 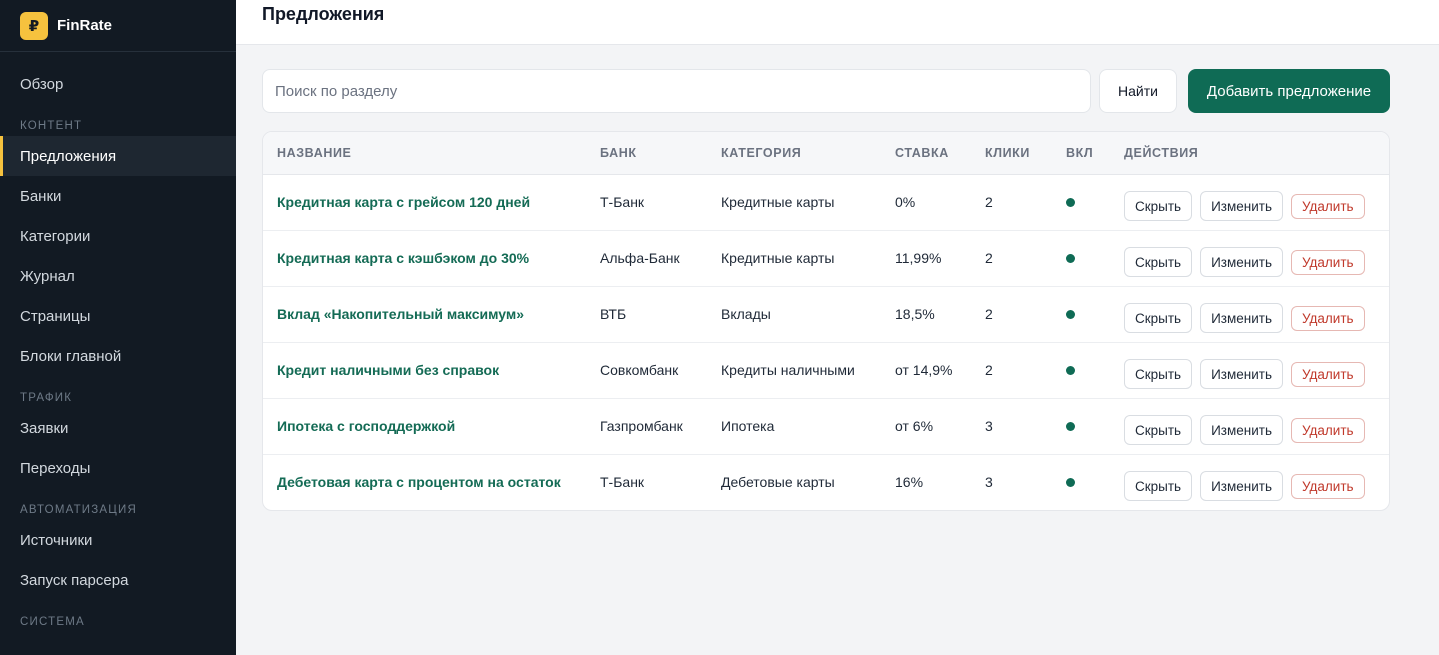 I want to click on sidebar-section-heading: КОНТЕНТ, so click(x=51, y=126).